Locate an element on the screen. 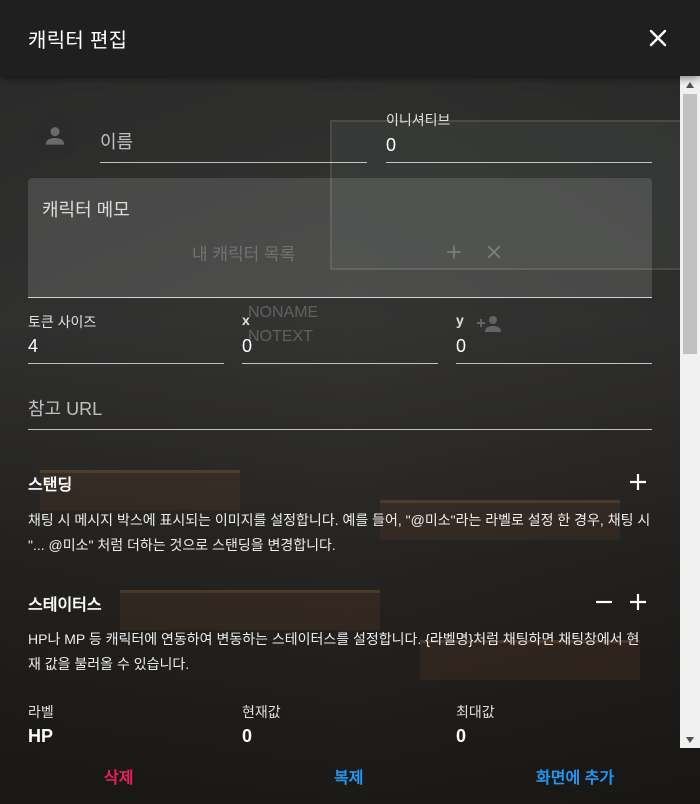 This screenshot has width=700, height=804. y-value: 0 is located at coordinates (461, 346).